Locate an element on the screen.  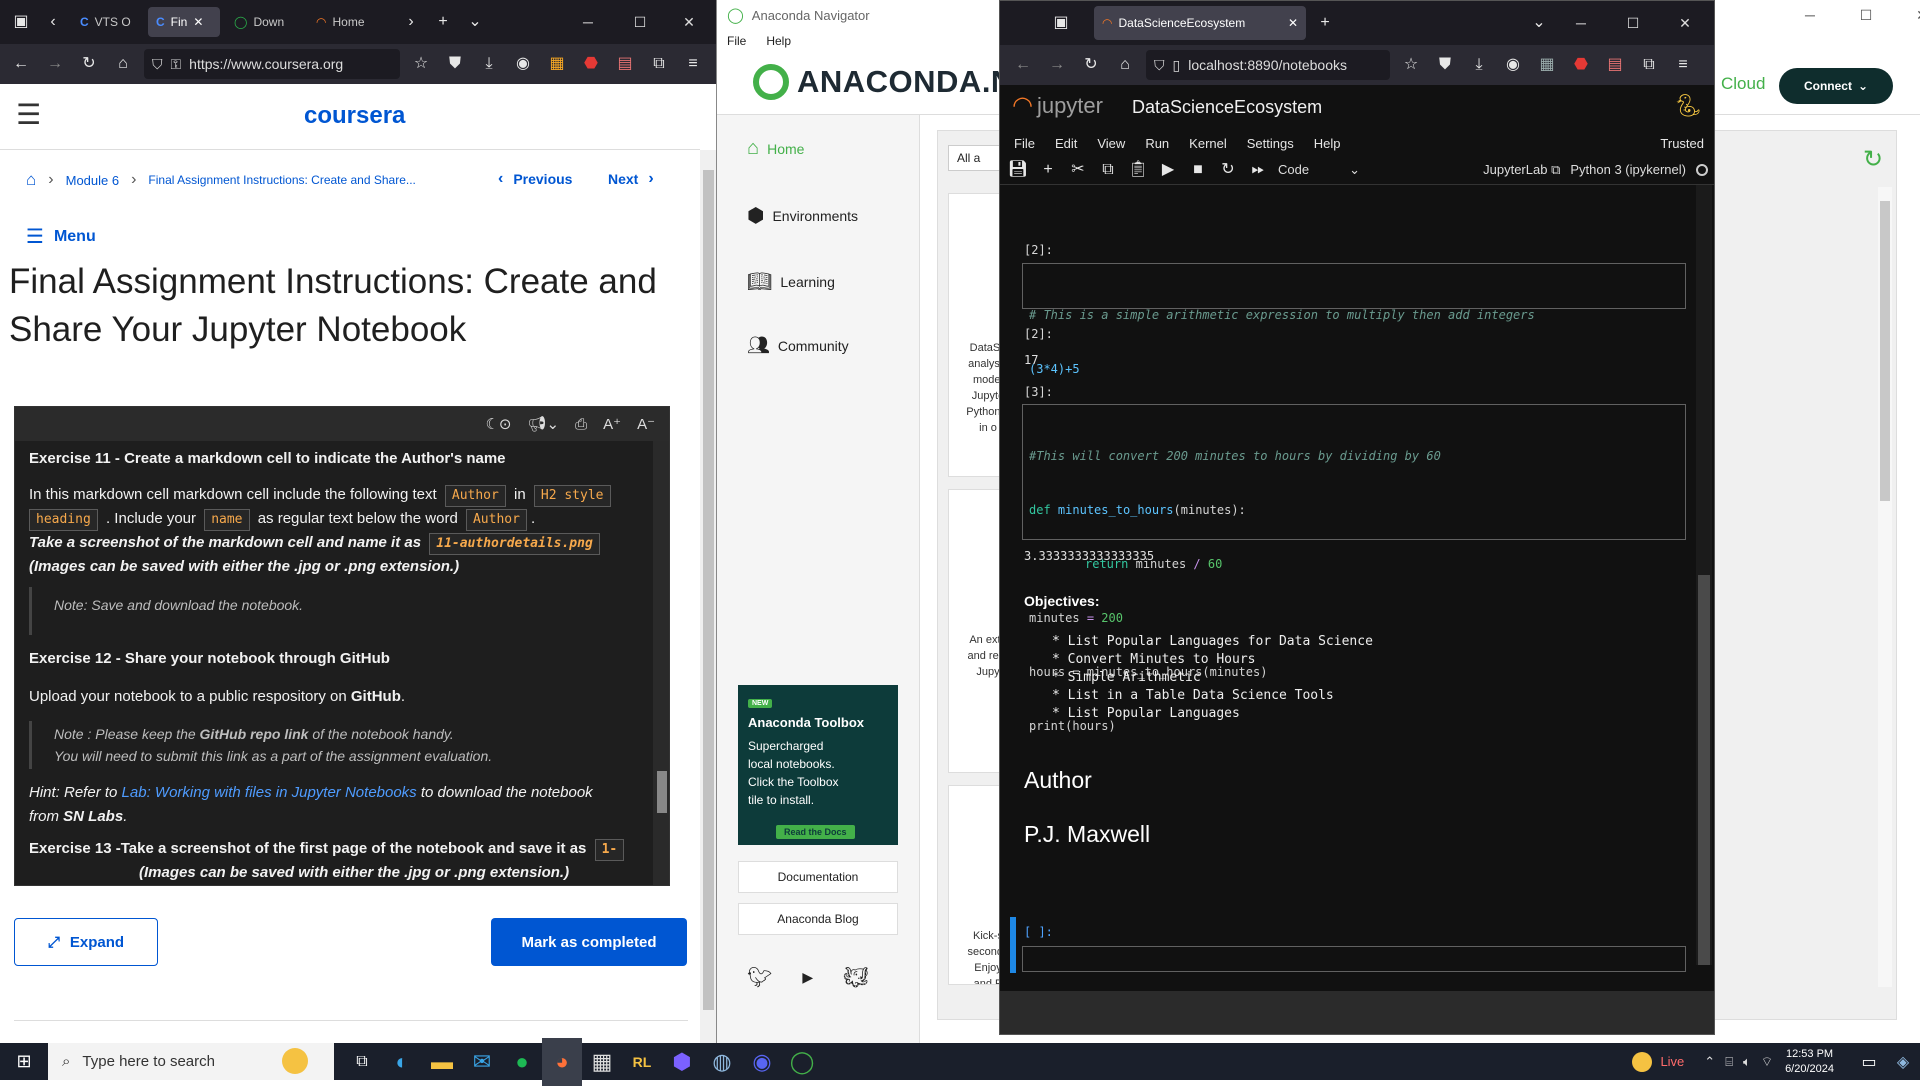
anaconda-blog-button: Anaconda Blog is located at coordinates (818, 919).